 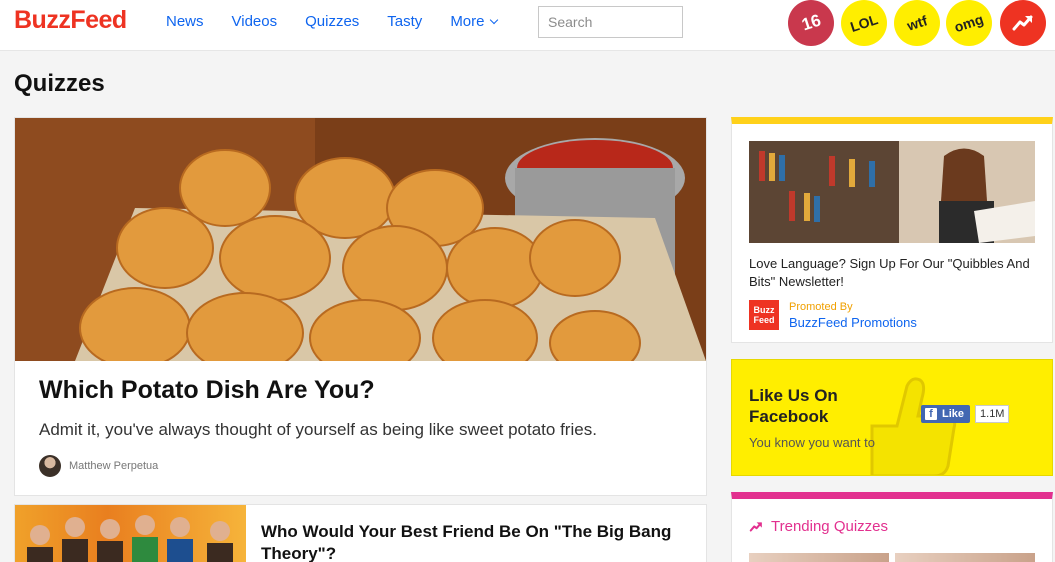 What do you see at coordinates (332, 21) in the screenshot?
I see `nav-quizzes: Quizzes` at bounding box center [332, 21].